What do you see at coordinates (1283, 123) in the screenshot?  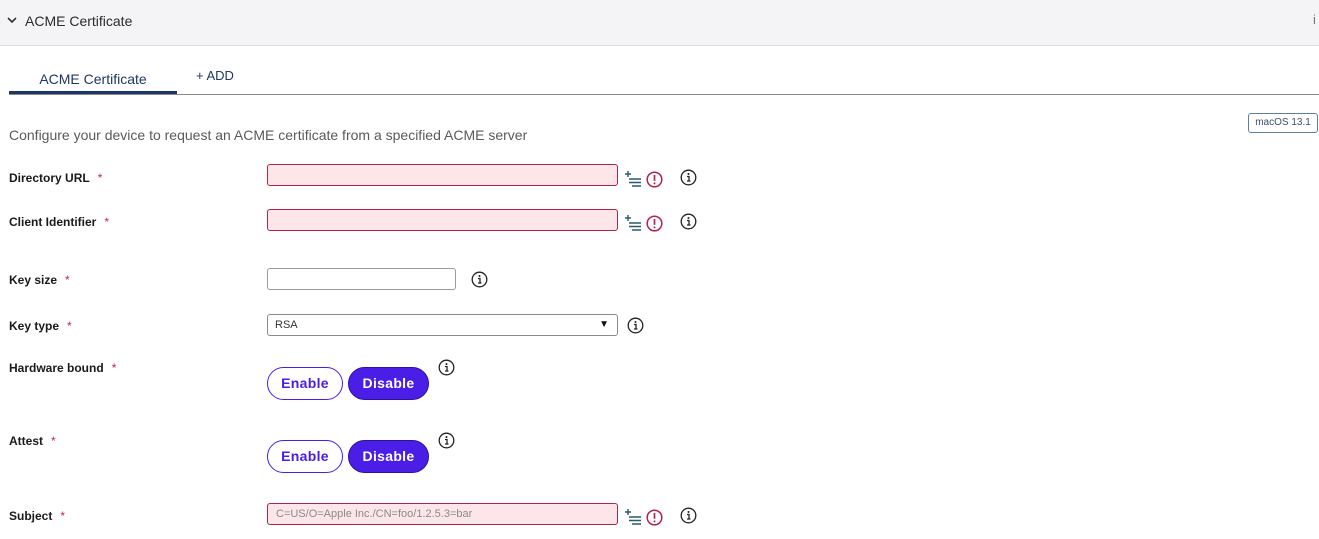 I see `os-version-badge: macOS 13.1` at bounding box center [1283, 123].